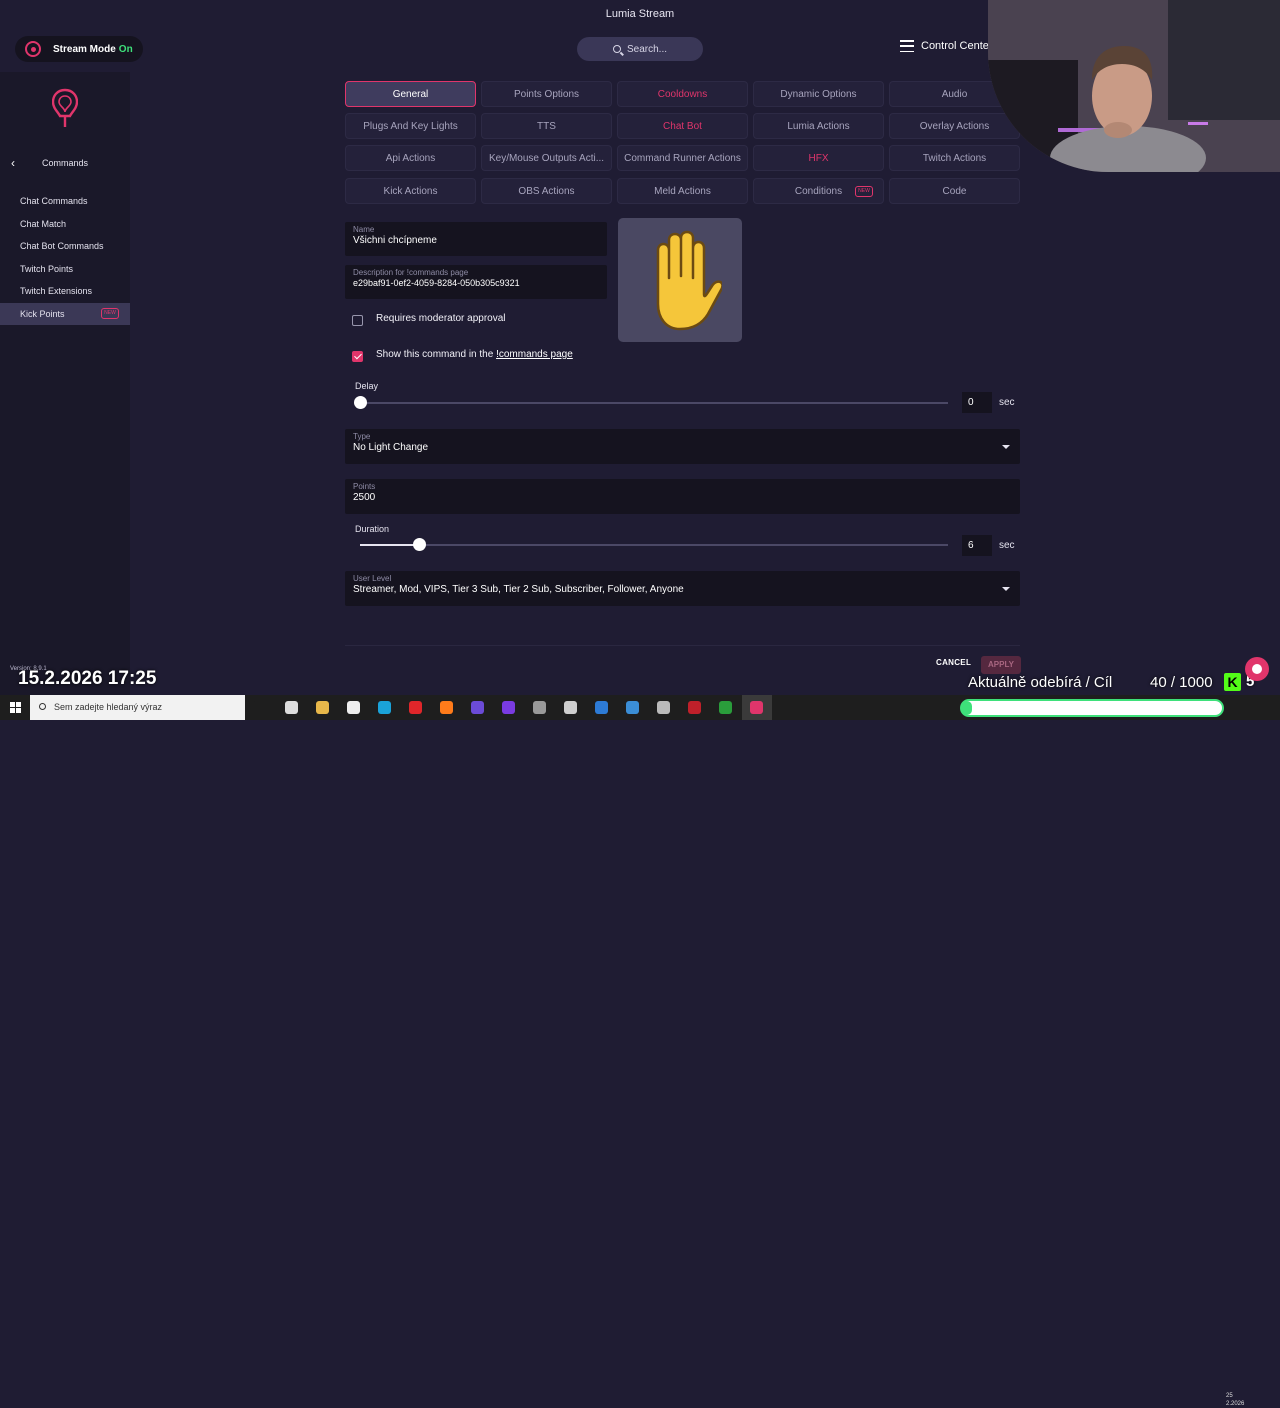  What do you see at coordinates (534, 354) in the screenshot?
I see `commands-page-link: !commands page` at bounding box center [534, 354].